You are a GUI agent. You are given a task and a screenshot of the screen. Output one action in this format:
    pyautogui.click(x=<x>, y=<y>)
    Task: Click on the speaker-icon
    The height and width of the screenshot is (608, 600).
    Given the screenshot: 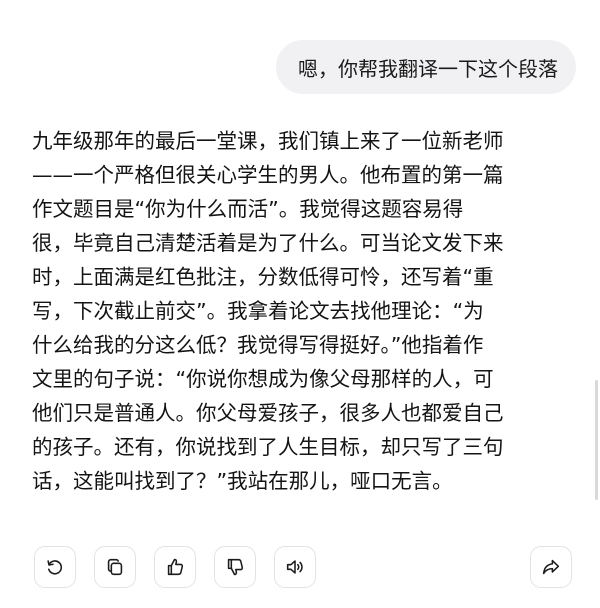 What is the action you would take?
    pyautogui.click(x=294, y=567)
    